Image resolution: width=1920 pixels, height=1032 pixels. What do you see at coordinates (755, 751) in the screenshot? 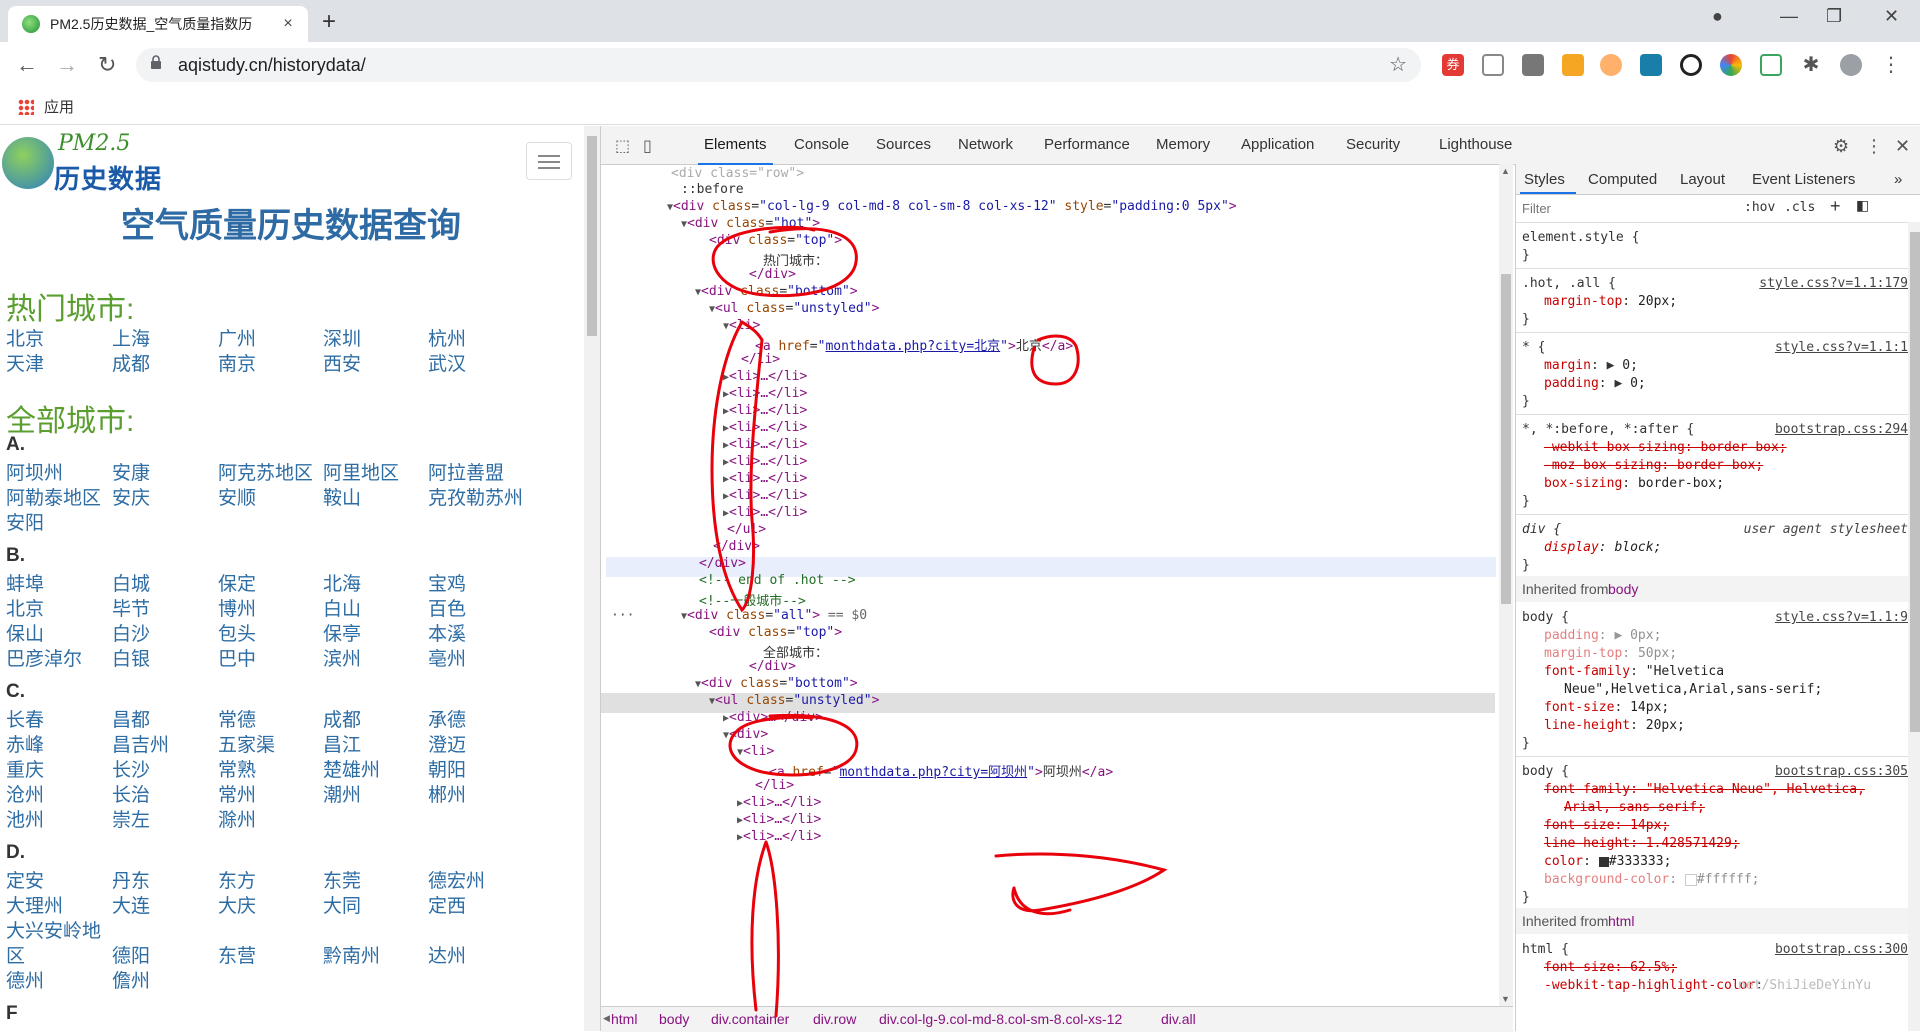
I see `dom-node-li-2: ▼<li>` at bounding box center [755, 751].